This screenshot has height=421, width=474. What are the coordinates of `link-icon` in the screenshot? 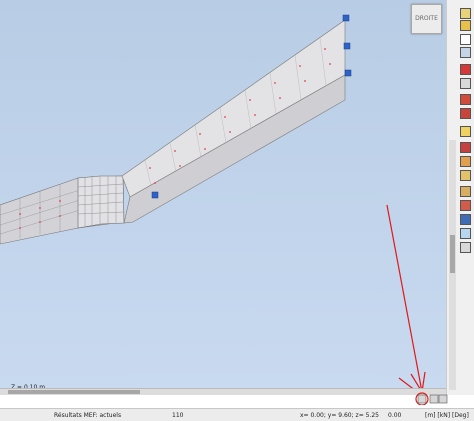 It's located at (465, 219).